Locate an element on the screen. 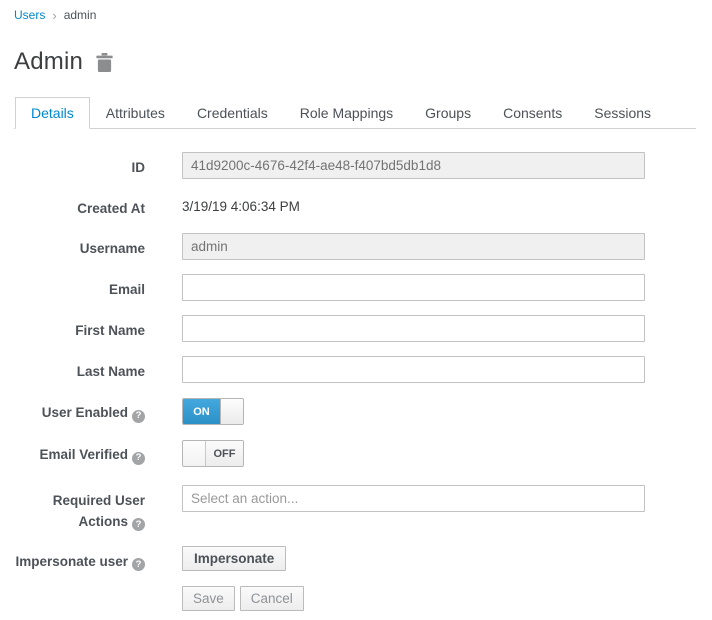 This screenshot has width=712, height=620. trash-icon is located at coordinates (104, 62).